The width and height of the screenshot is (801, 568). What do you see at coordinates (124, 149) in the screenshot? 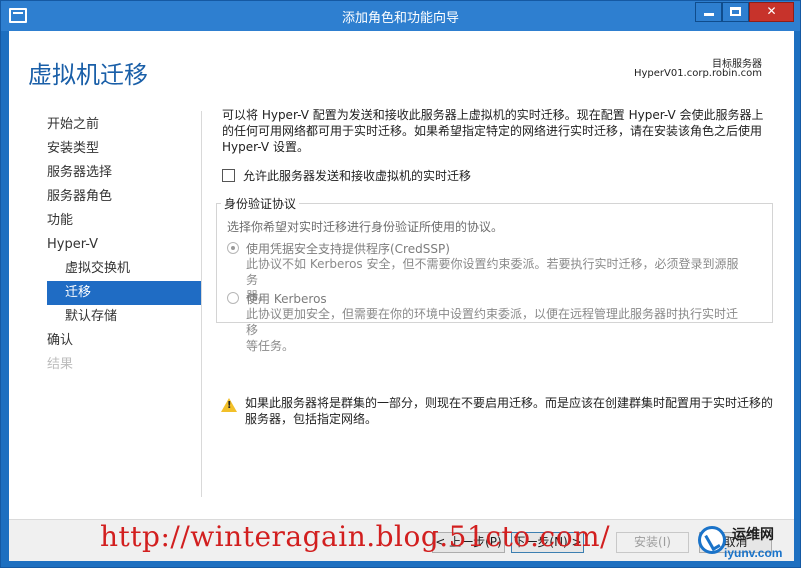
I see `nav-item-installation-type: 安装类型` at bounding box center [124, 149].